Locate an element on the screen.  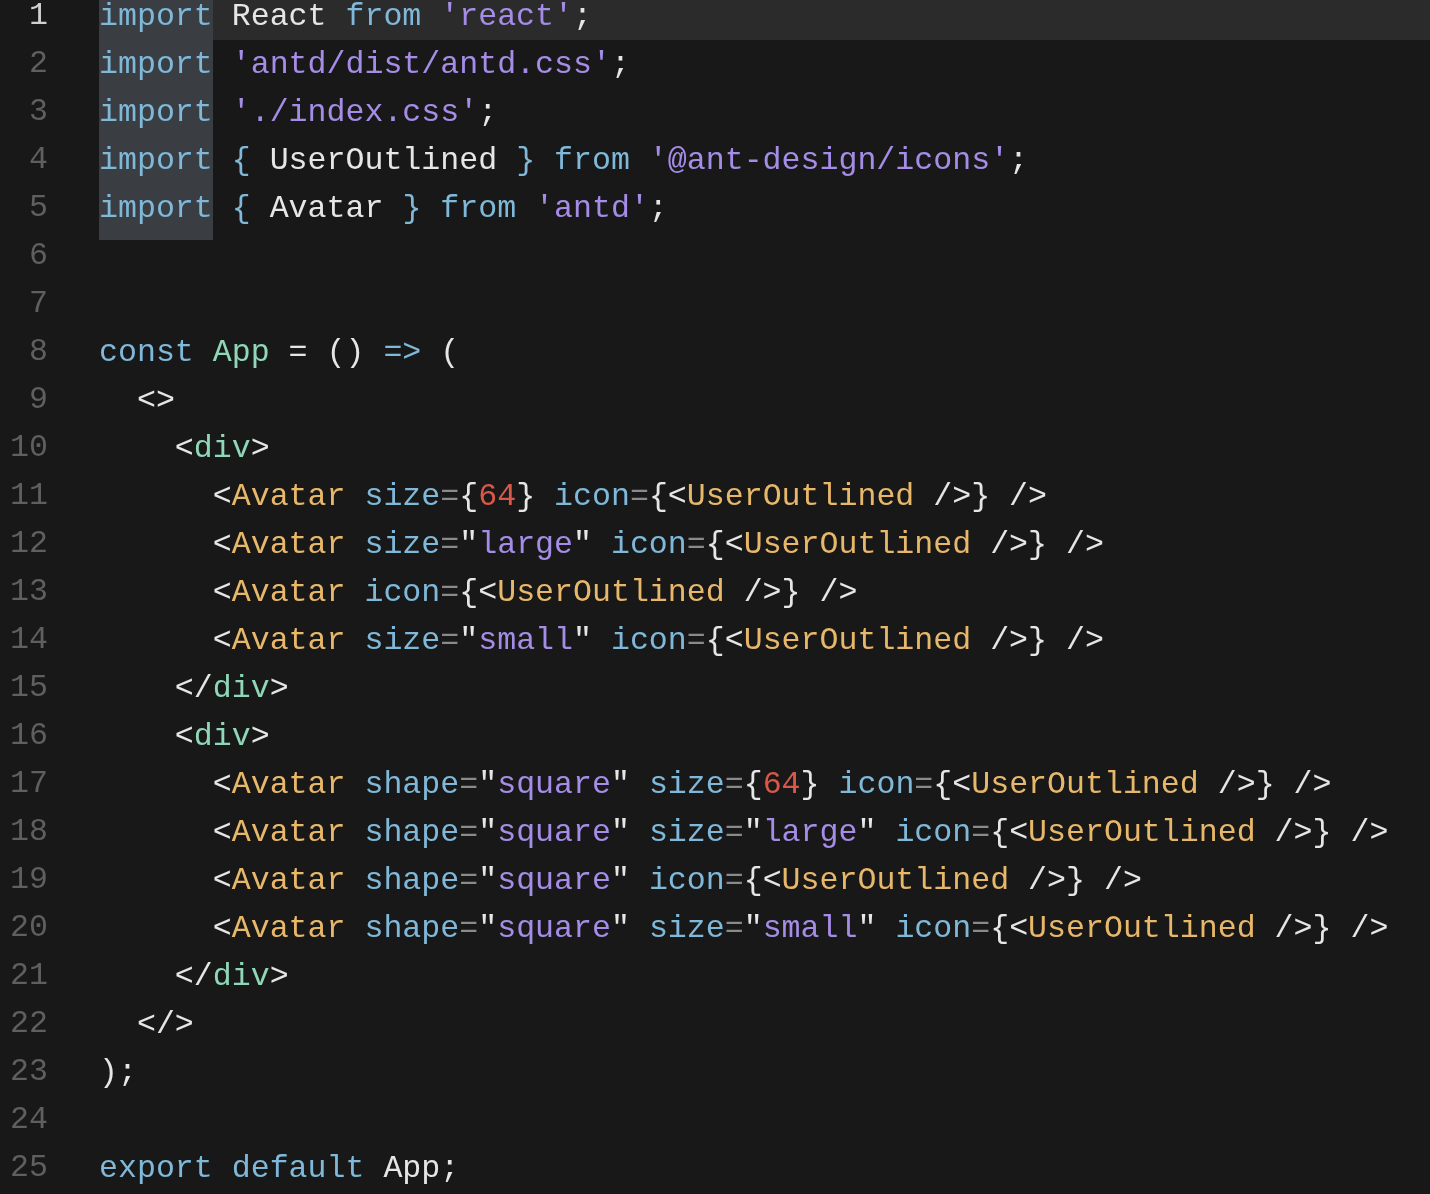
code-line: import { UserOutlined } from '@ant-design/icons'; is located at coordinates (564, 168).